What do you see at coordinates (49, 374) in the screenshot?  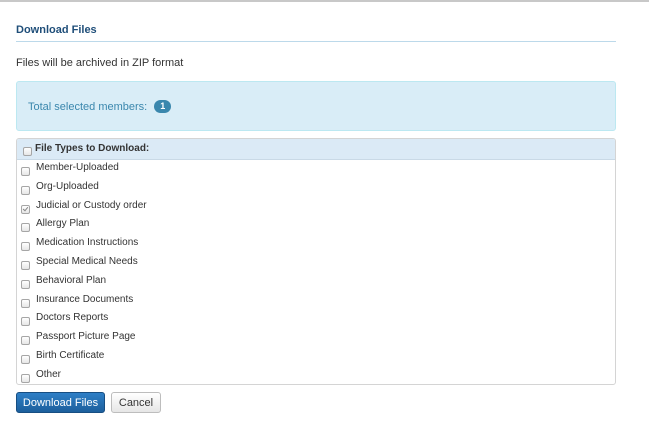 I see `file-type-label: Other` at bounding box center [49, 374].